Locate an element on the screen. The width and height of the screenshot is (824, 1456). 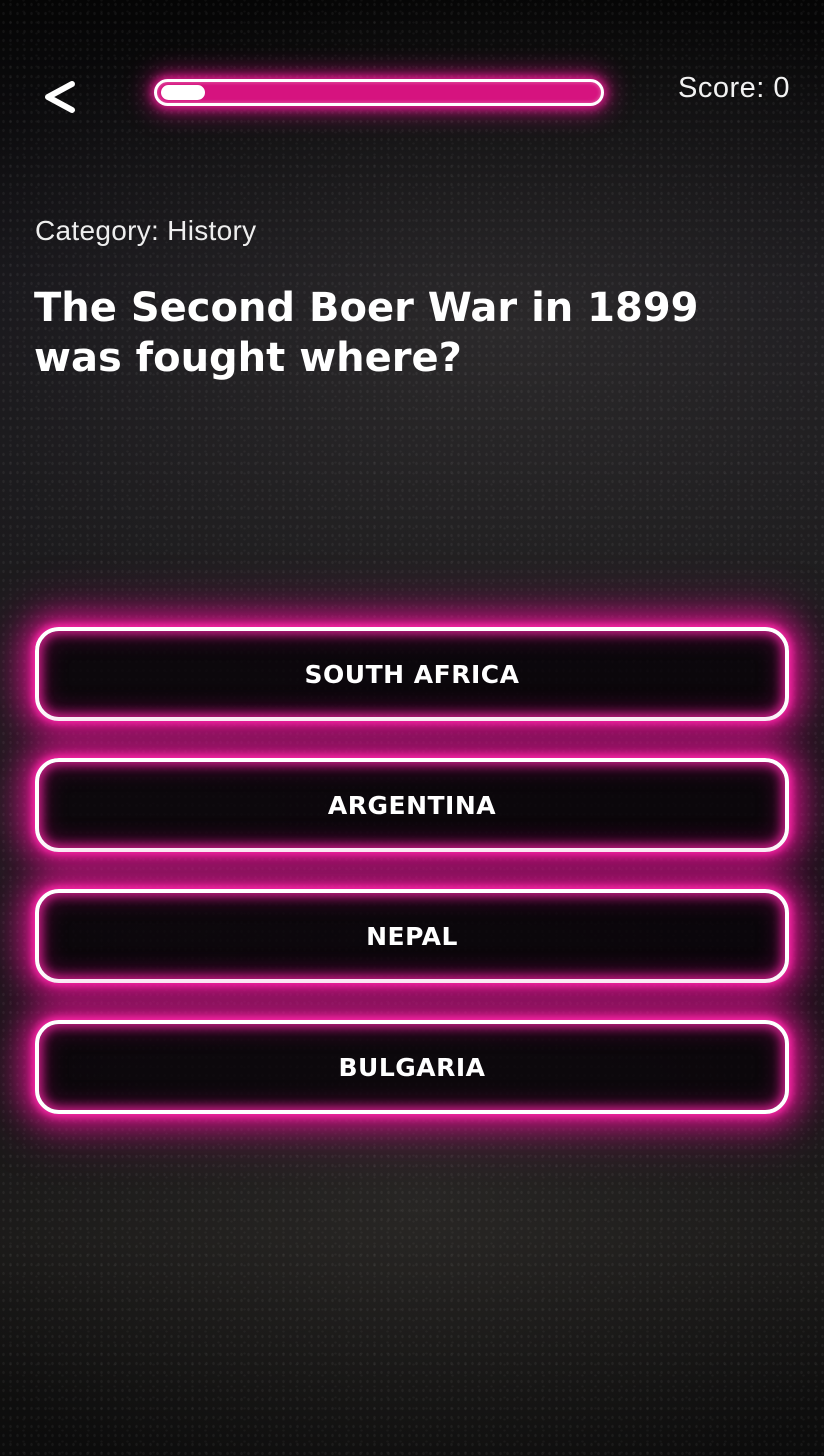
score-label: Score: 0 is located at coordinates (734, 88).